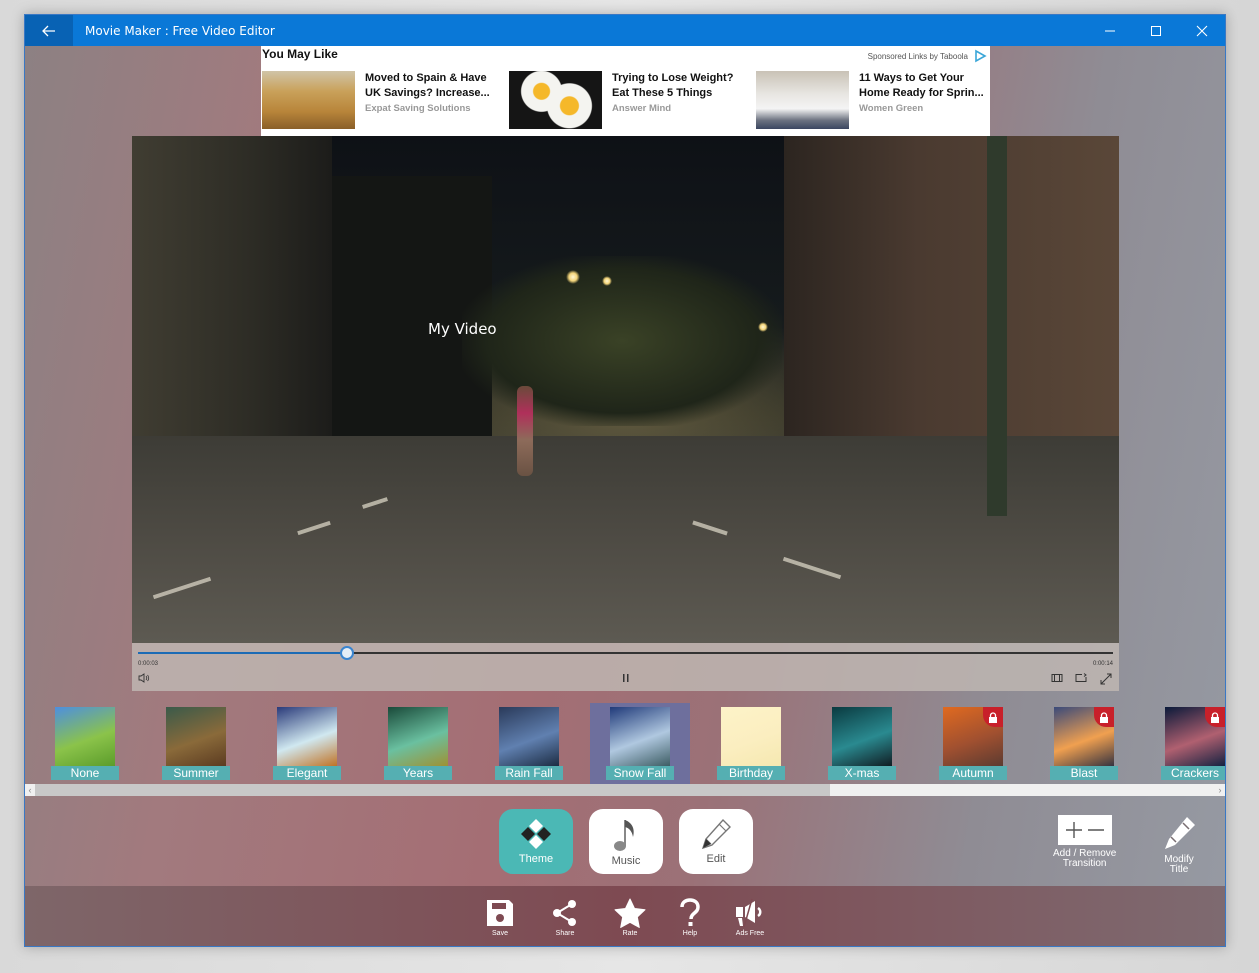  I want to click on fullscreen-icon, so click(1106, 679).